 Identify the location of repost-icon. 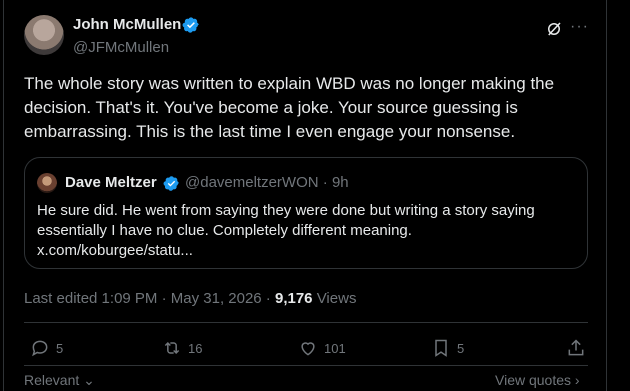
(172, 348).